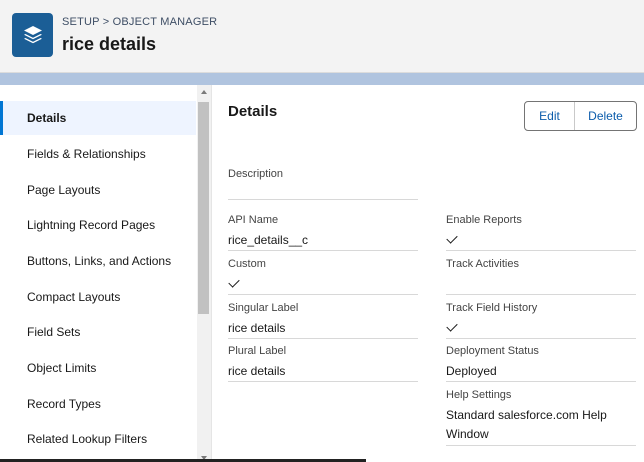  I want to click on track-activities-field: Track Activities, so click(541, 276).